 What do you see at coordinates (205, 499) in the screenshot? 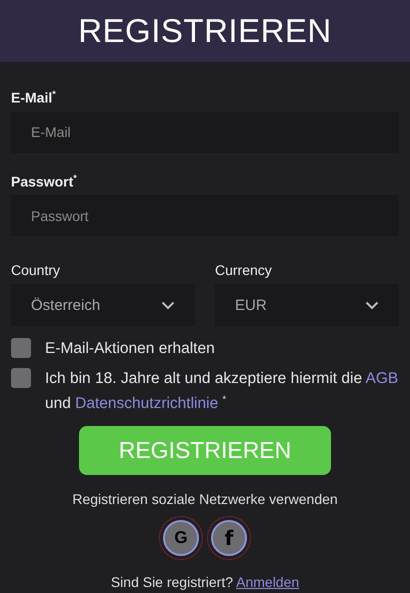
I see `social-caption: Registrieren soziale Netzwerke verwenden` at bounding box center [205, 499].